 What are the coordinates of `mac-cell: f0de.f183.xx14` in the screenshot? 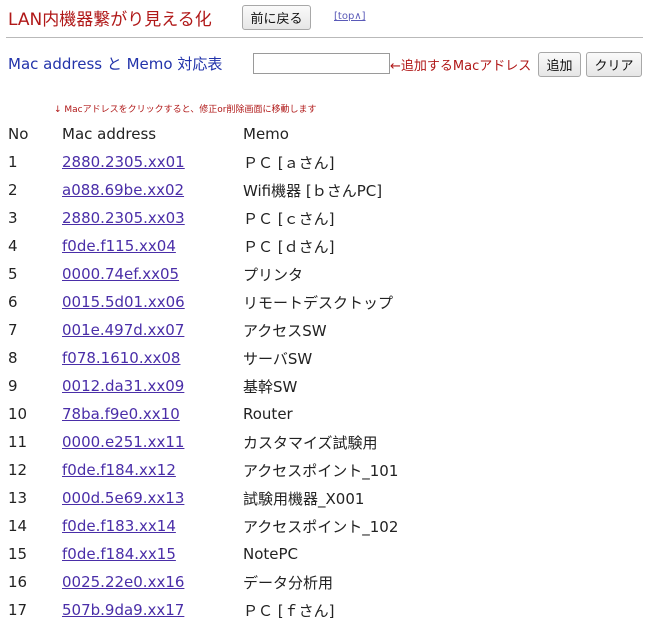 It's located at (152, 526).